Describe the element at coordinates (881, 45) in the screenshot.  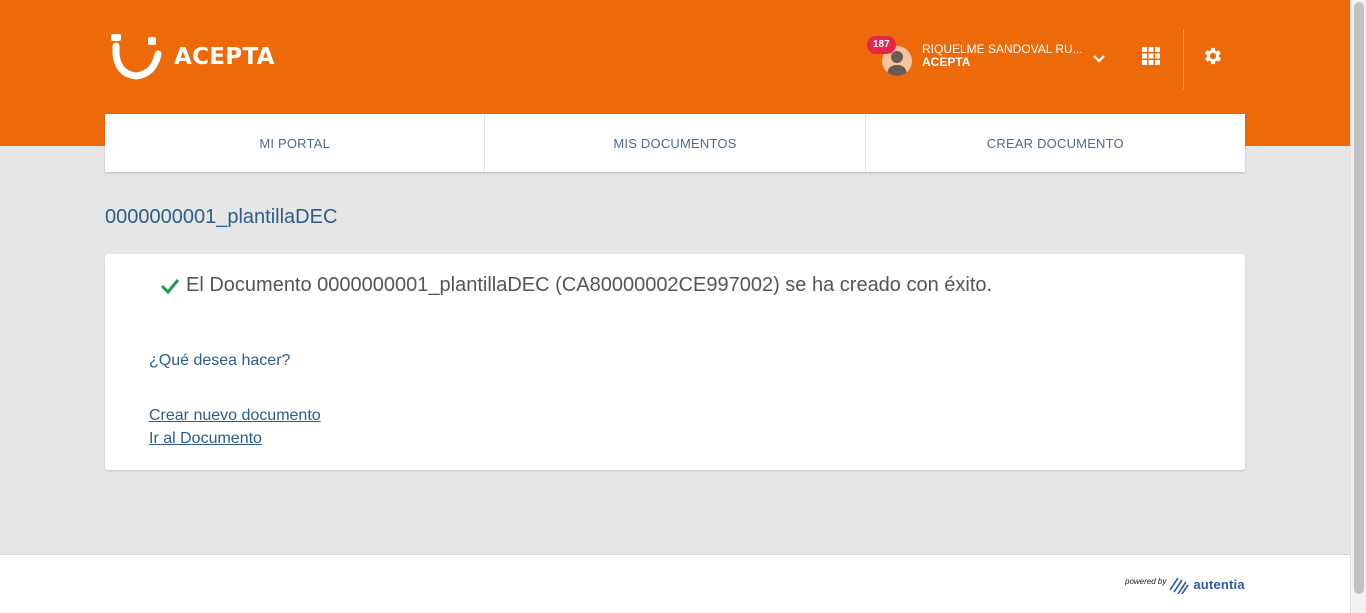
I see `notification-badge: 187` at that location.